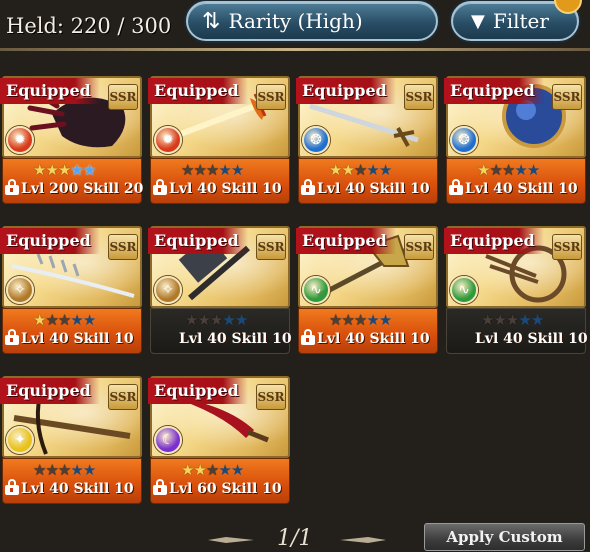 The image size is (590, 552). I want to click on funnel-icon: ▼, so click(478, 21).